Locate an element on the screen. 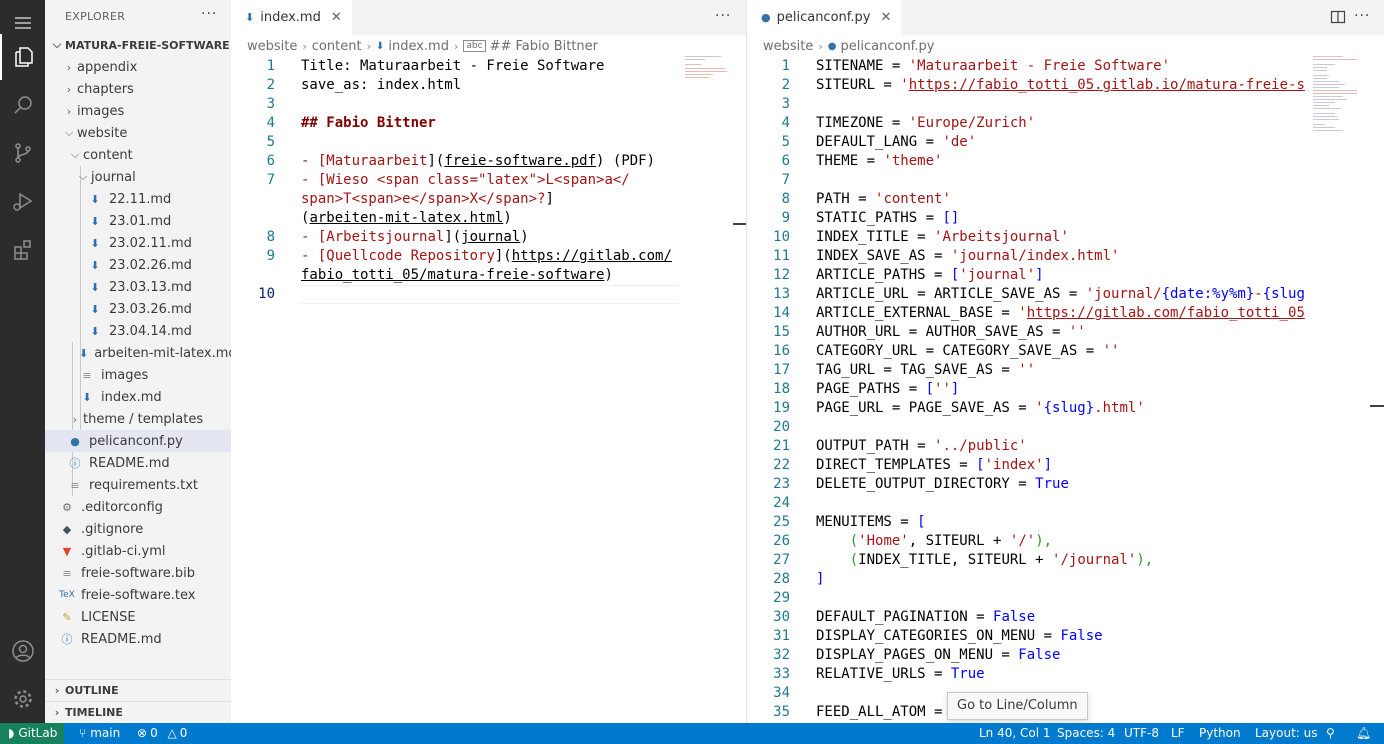  feedback-icon: ⚲ is located at coordinates (1330, 733).